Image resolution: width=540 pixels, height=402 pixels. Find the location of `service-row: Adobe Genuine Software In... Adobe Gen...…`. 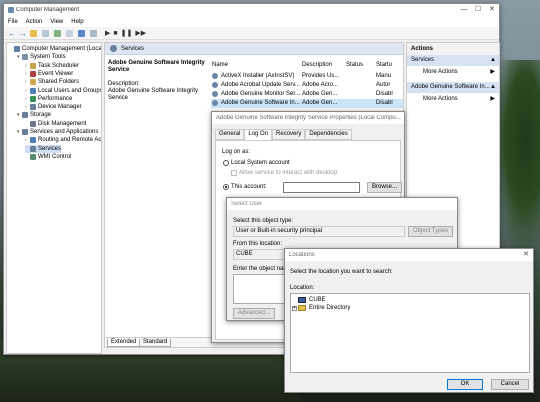

service-row: Adobe Genuine Software In... Adobe Gen...… is located at coordinates (307, 103).